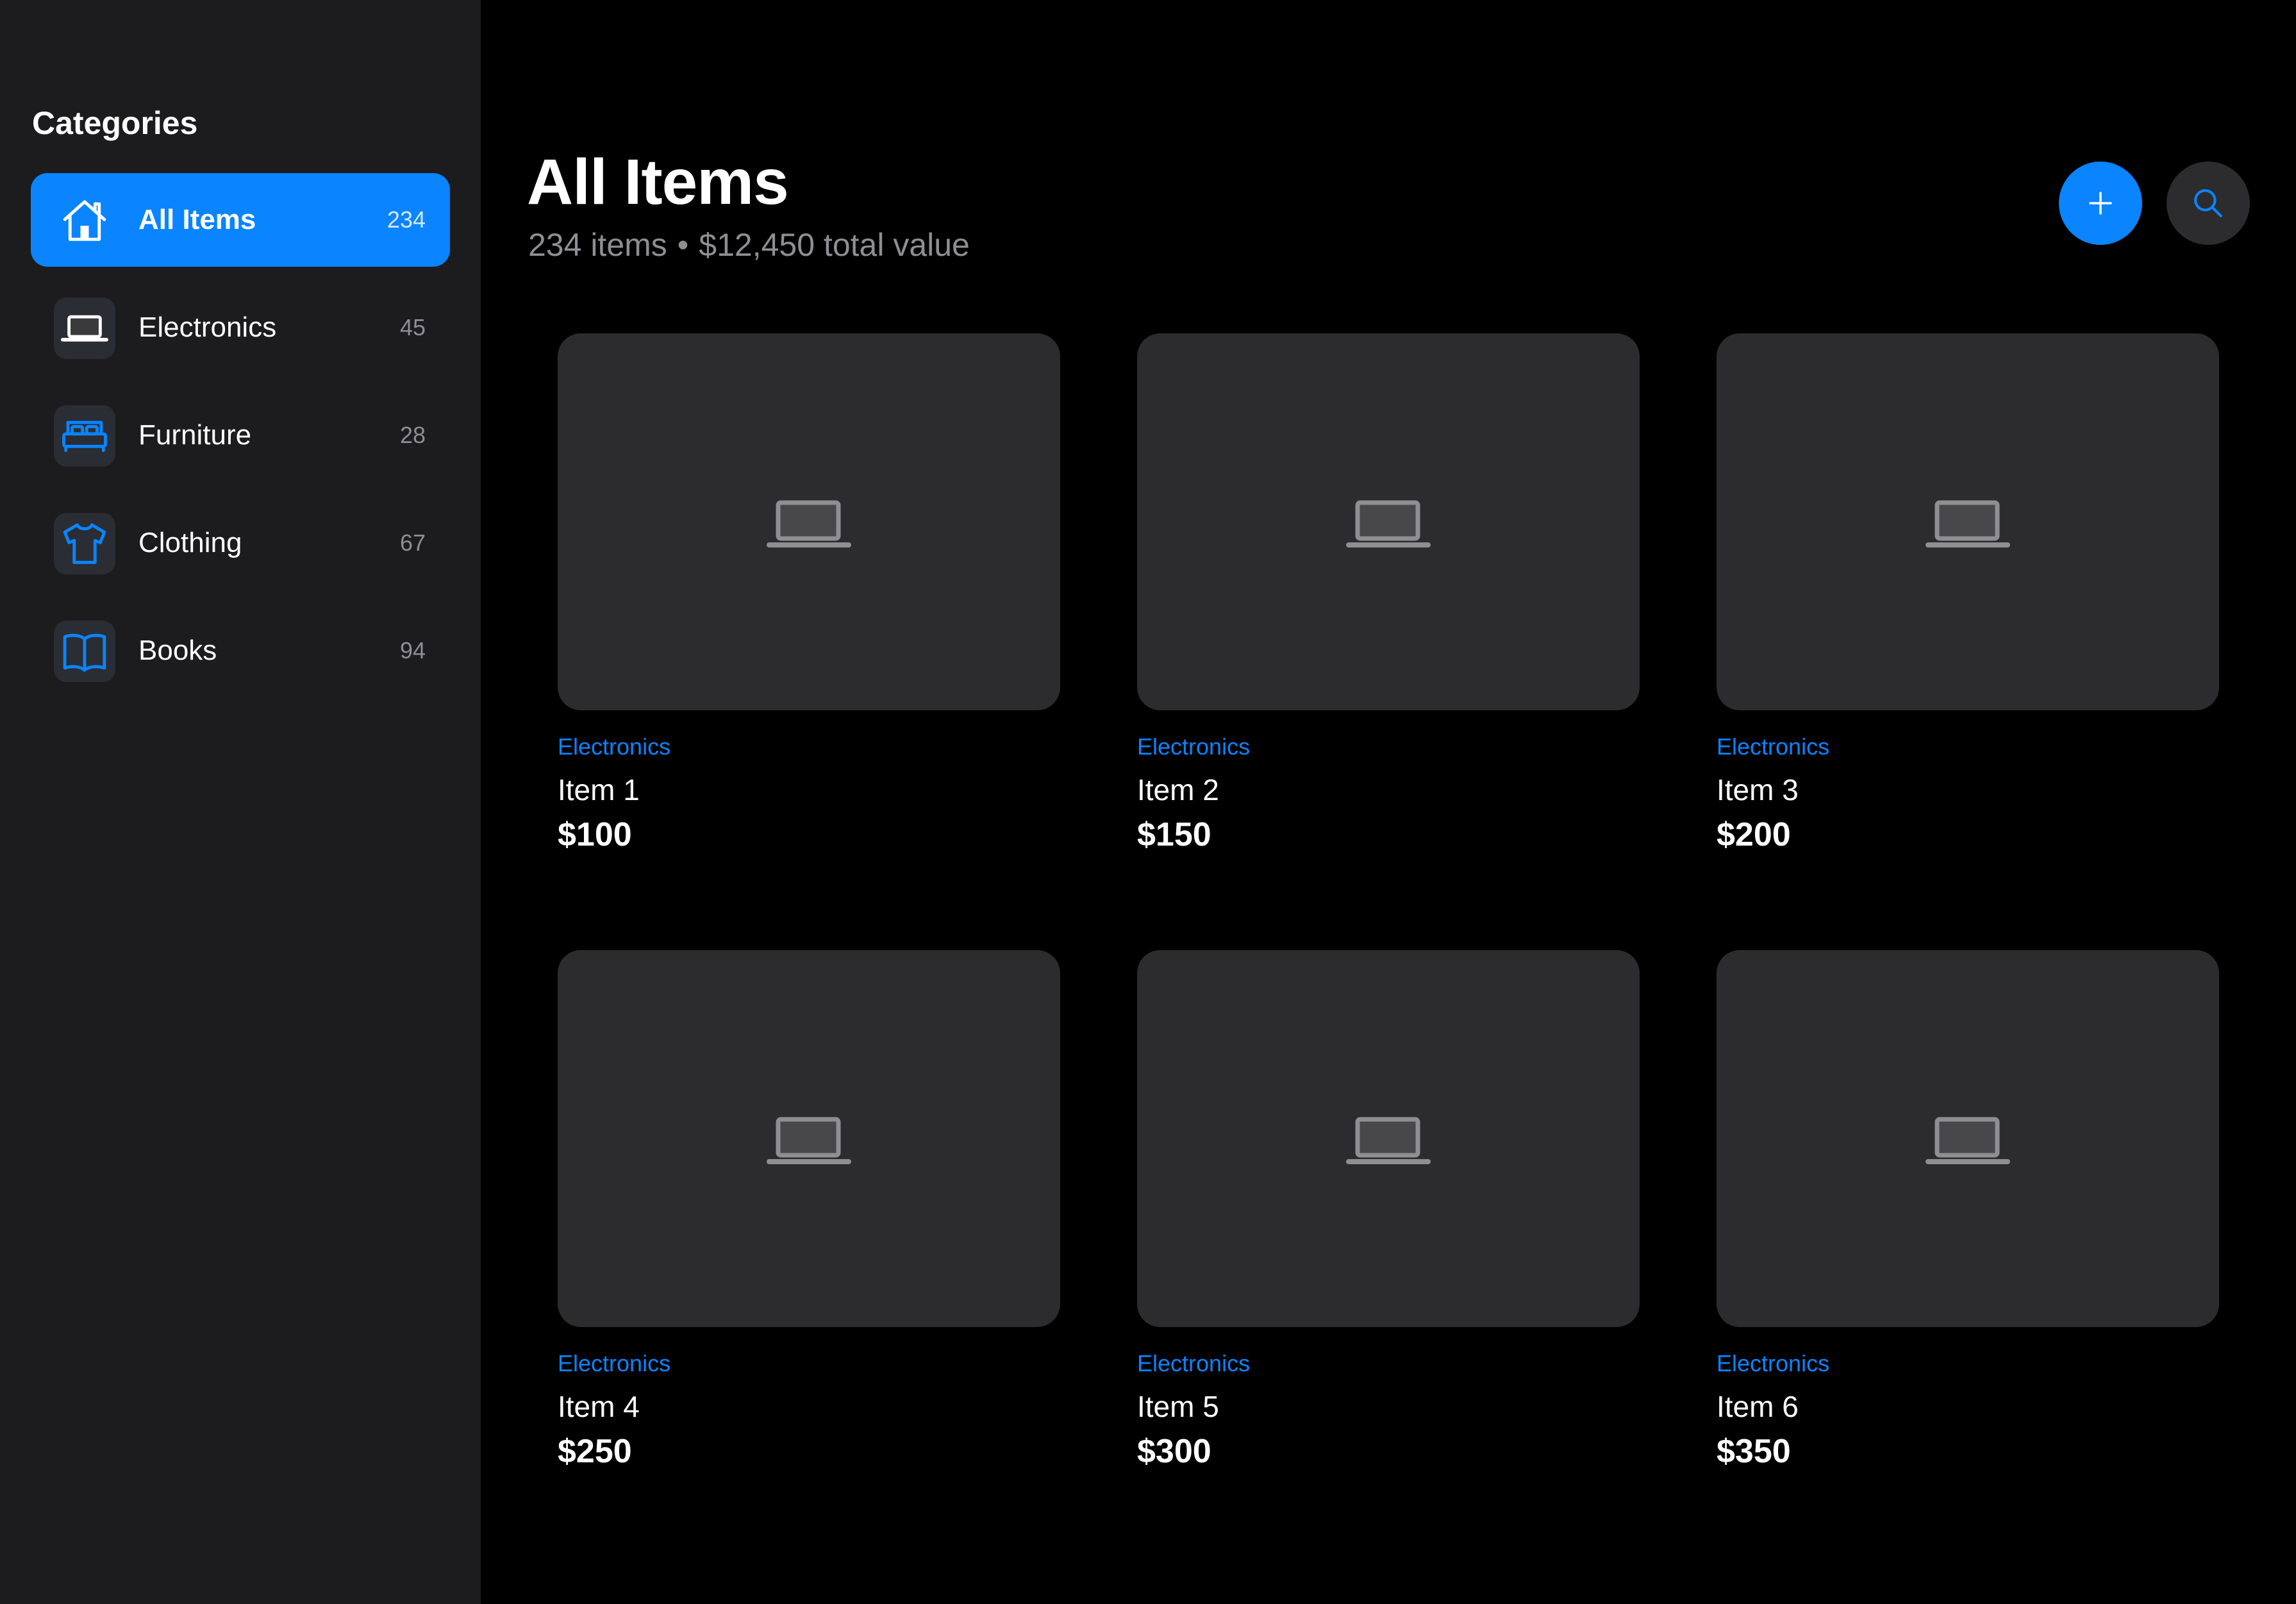 The width and height of the screenshot is (2296, 1604). What do you see at coordinates (195, 435) in the screenshot?
I see `sidebar-item-label: Furniture` at bounding box center [195, 435].